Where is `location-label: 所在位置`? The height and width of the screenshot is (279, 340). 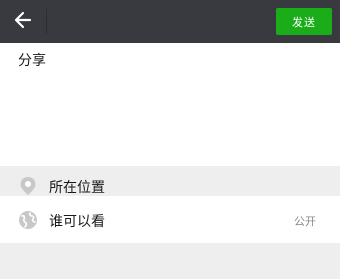 location-label: 所在位置 is located at coordinates (77, 188).